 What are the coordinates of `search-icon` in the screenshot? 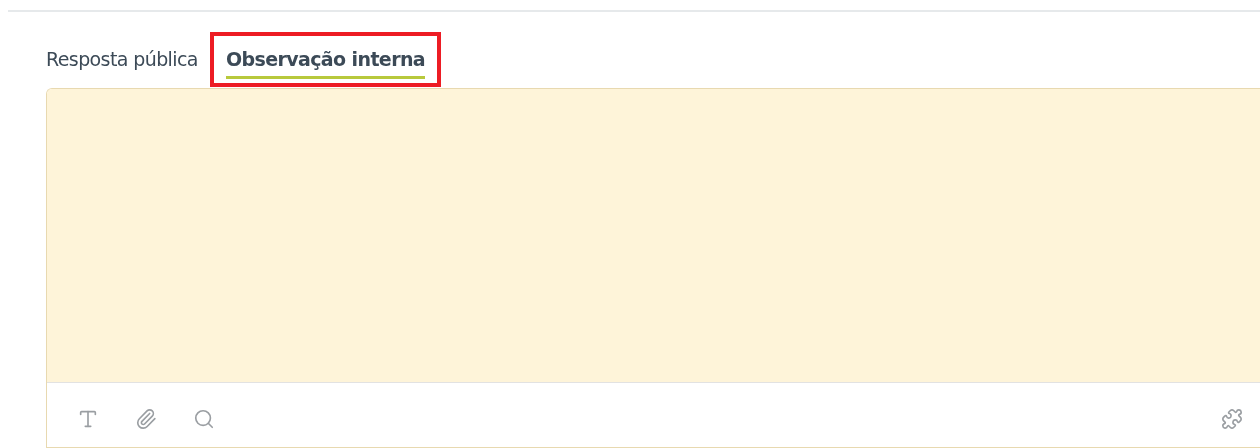 It's located at (204, 419).